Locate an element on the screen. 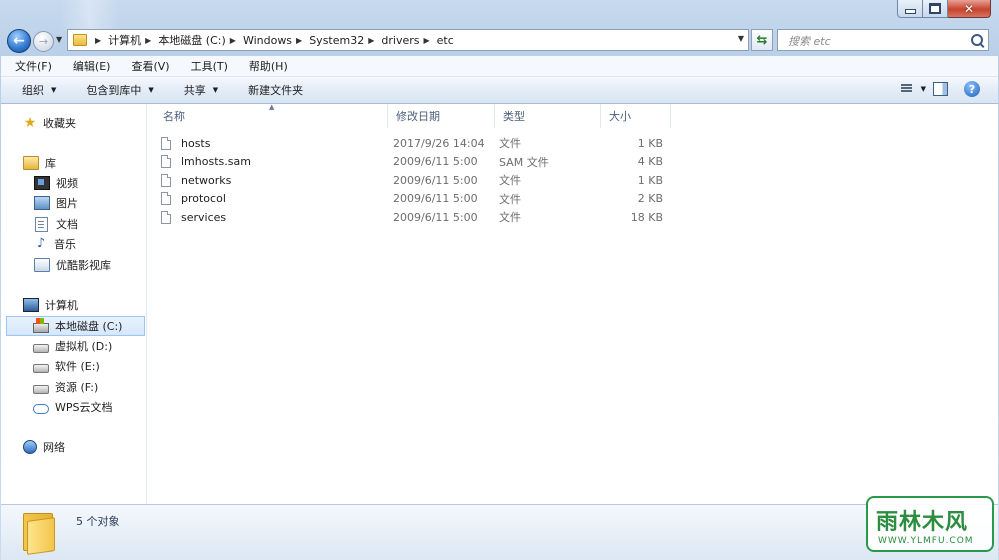  column-header-name: 名称 ▲ is located at coordinates (267, 115).